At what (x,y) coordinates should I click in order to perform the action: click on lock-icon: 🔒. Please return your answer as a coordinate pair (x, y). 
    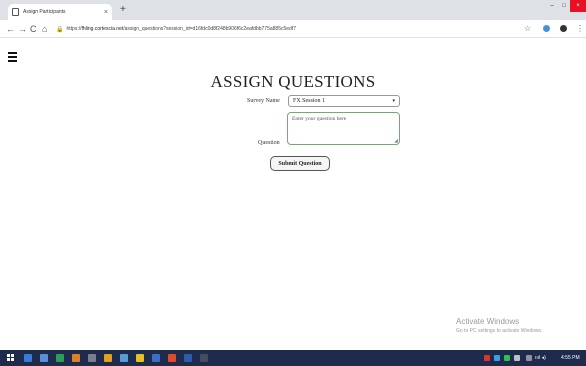
    Looking at the image, I should click on (60, 29).